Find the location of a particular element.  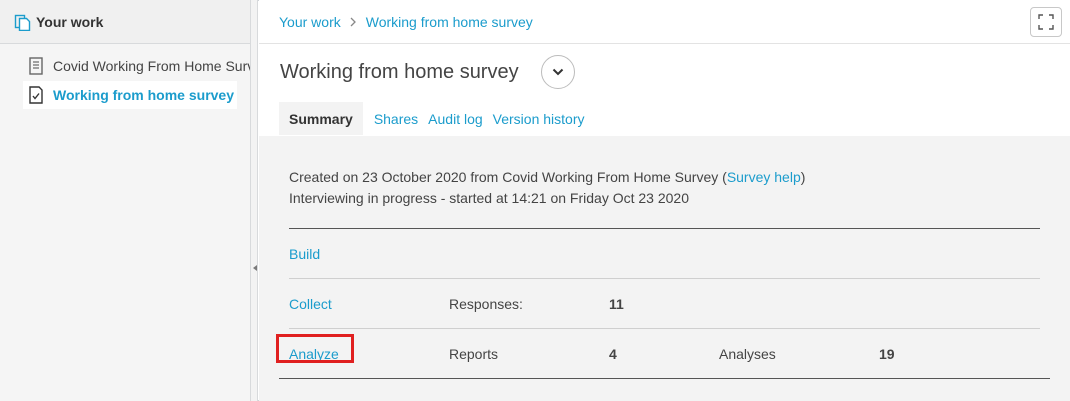

chevron-down-icon is located at coordinates (557, 72).